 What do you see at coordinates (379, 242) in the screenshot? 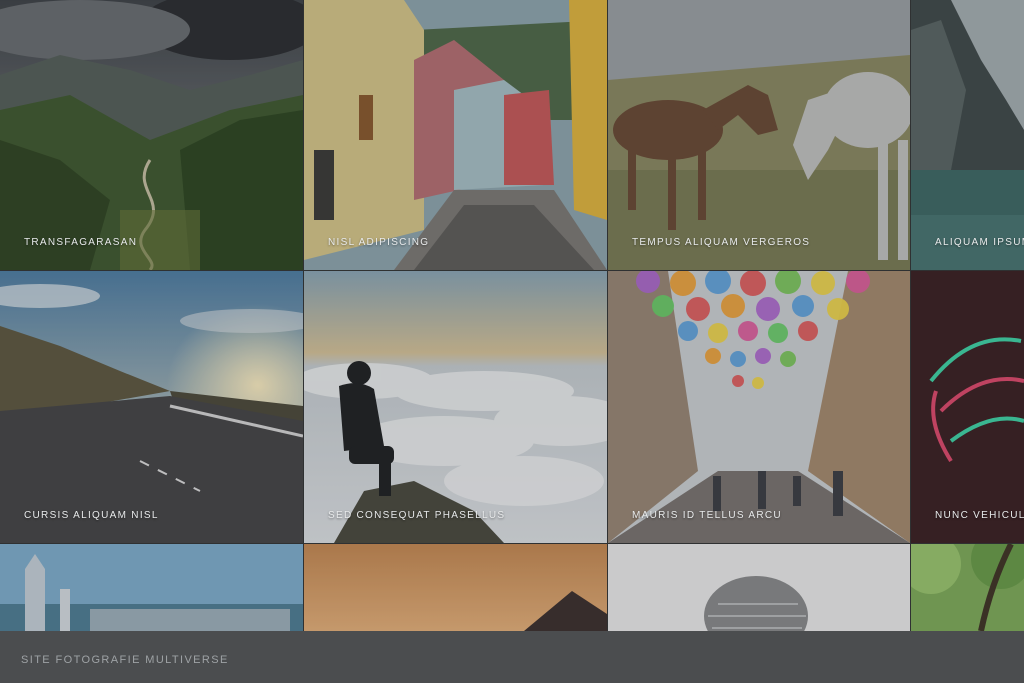
I see `tile-caption: Nisl adipiscing` at bounding box center [379, 242].